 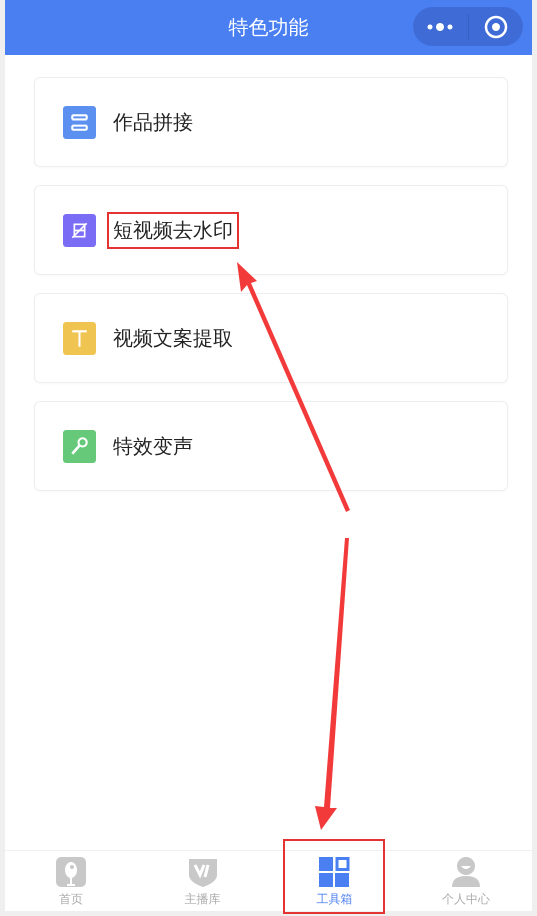 What do you see at coordinates (440, 27) in the screenshot?
I see `more-icon` at bounding box center [440, 27].